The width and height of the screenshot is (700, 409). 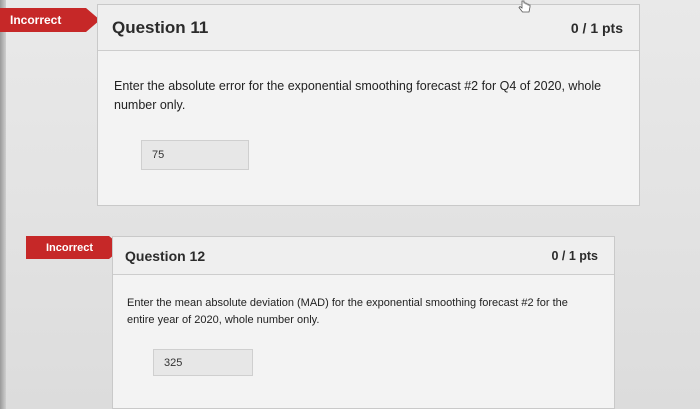 I want to click on question-12-answer-field: 325, so click(x=203, y=362).